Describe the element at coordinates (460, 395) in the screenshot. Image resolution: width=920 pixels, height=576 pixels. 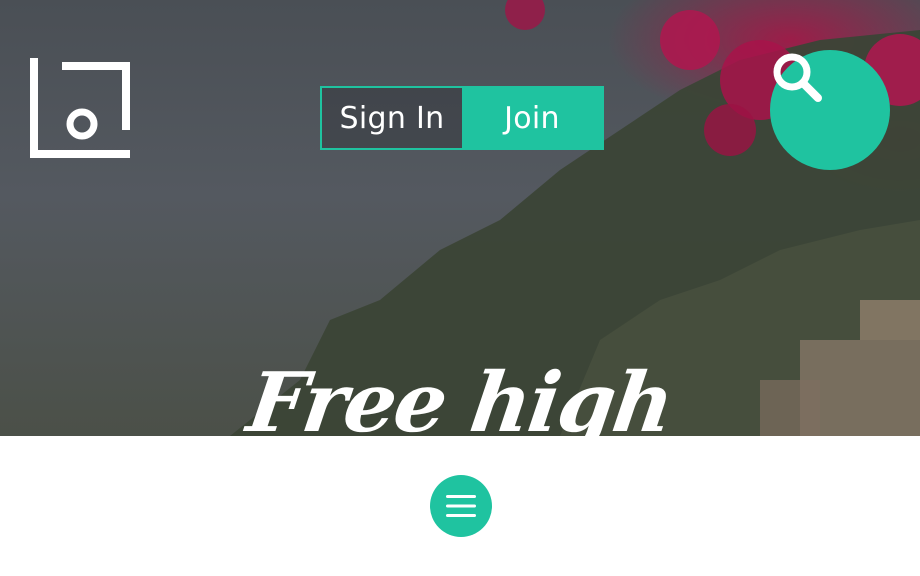
I see `hero-headline: Free high` at that location.